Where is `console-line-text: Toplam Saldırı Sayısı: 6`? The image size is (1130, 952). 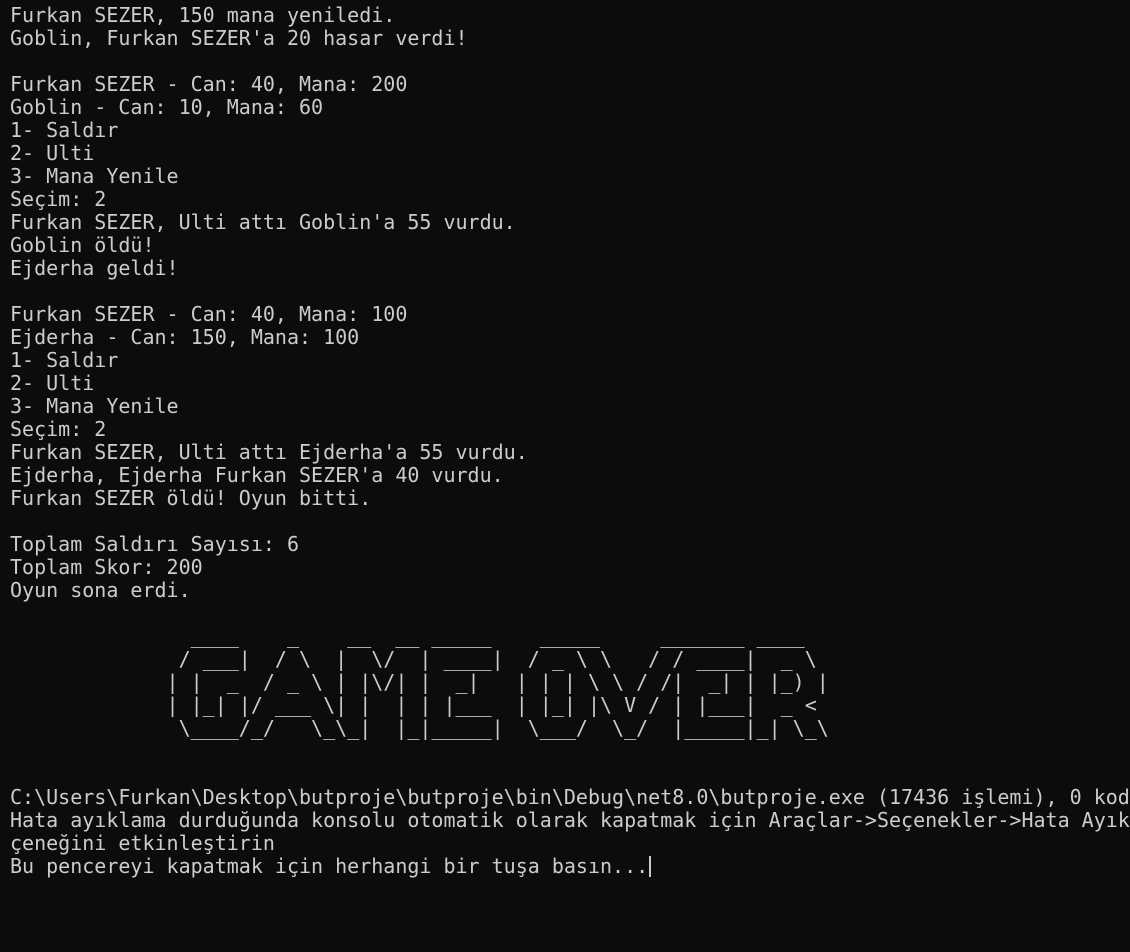 console-line-text: Toplam Saldırı Sayısı: 6 is located at coordinates (154, 544).